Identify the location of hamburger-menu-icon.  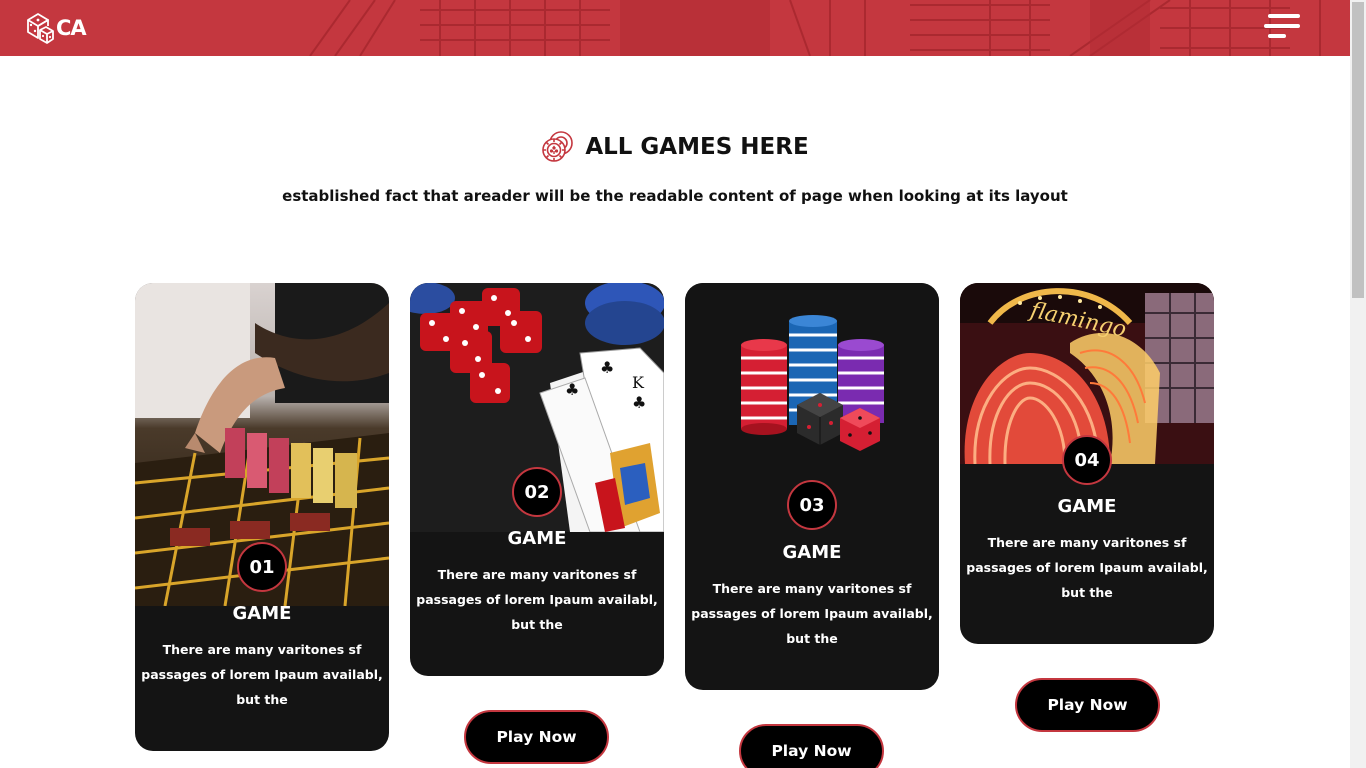
(1284, 28).